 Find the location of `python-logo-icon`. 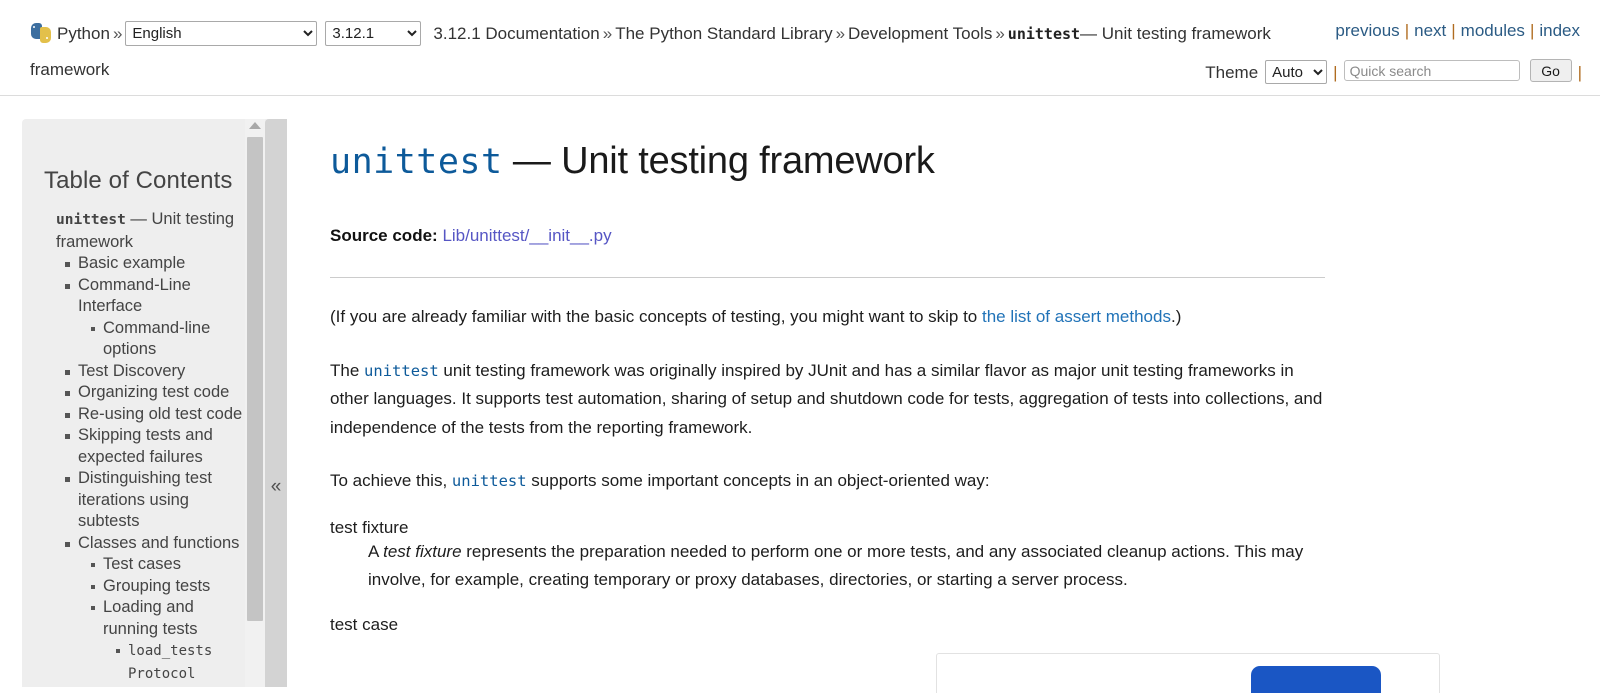

python-logo-icon is located at coordinates (41, 33).